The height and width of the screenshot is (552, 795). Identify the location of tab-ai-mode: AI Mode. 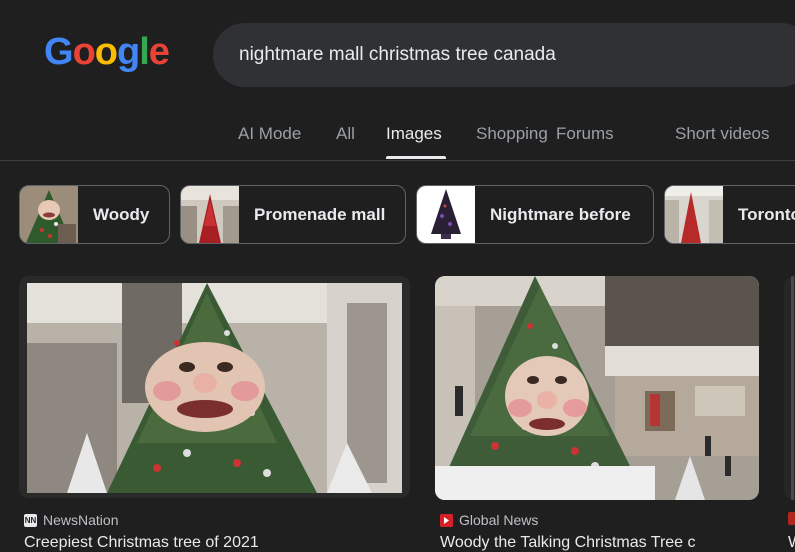
(269, 134).